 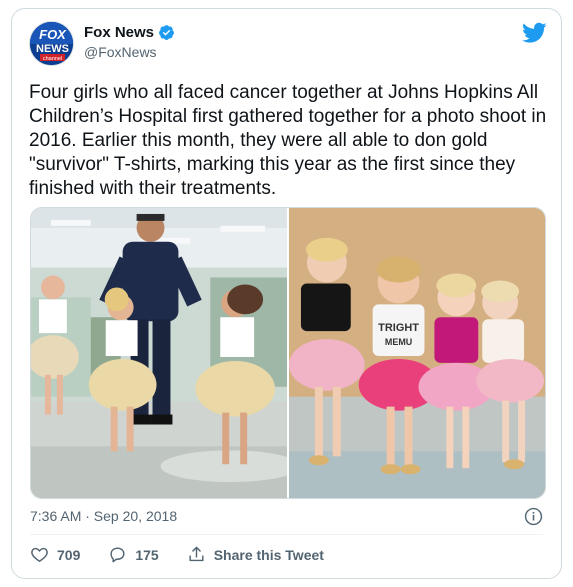 I want to click on divider, so click(x=286, y=534).